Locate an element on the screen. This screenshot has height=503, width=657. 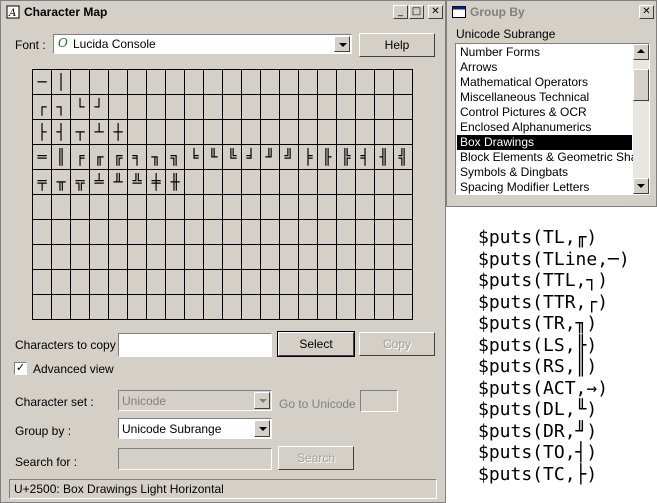
scroll-down-button is located at coordinates (641, 186).